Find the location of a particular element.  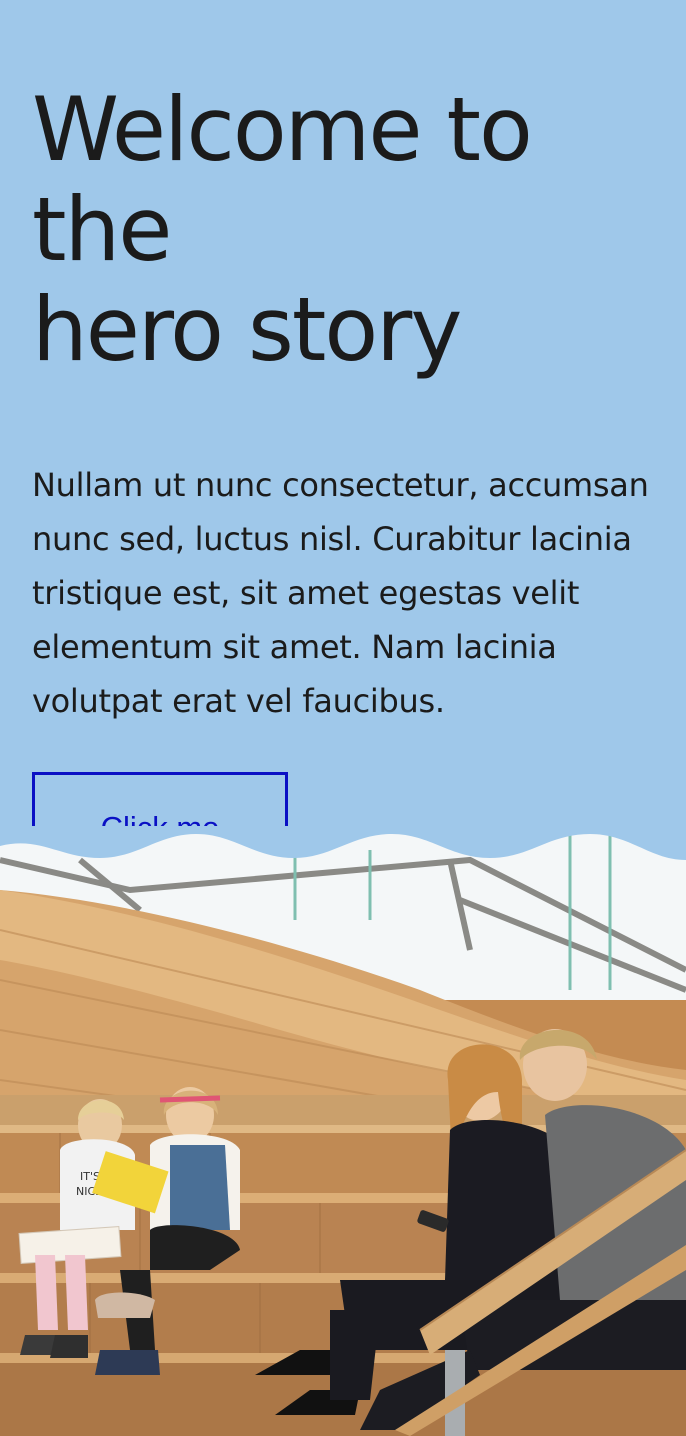

wave-divider is located at coordinates (343, 843).